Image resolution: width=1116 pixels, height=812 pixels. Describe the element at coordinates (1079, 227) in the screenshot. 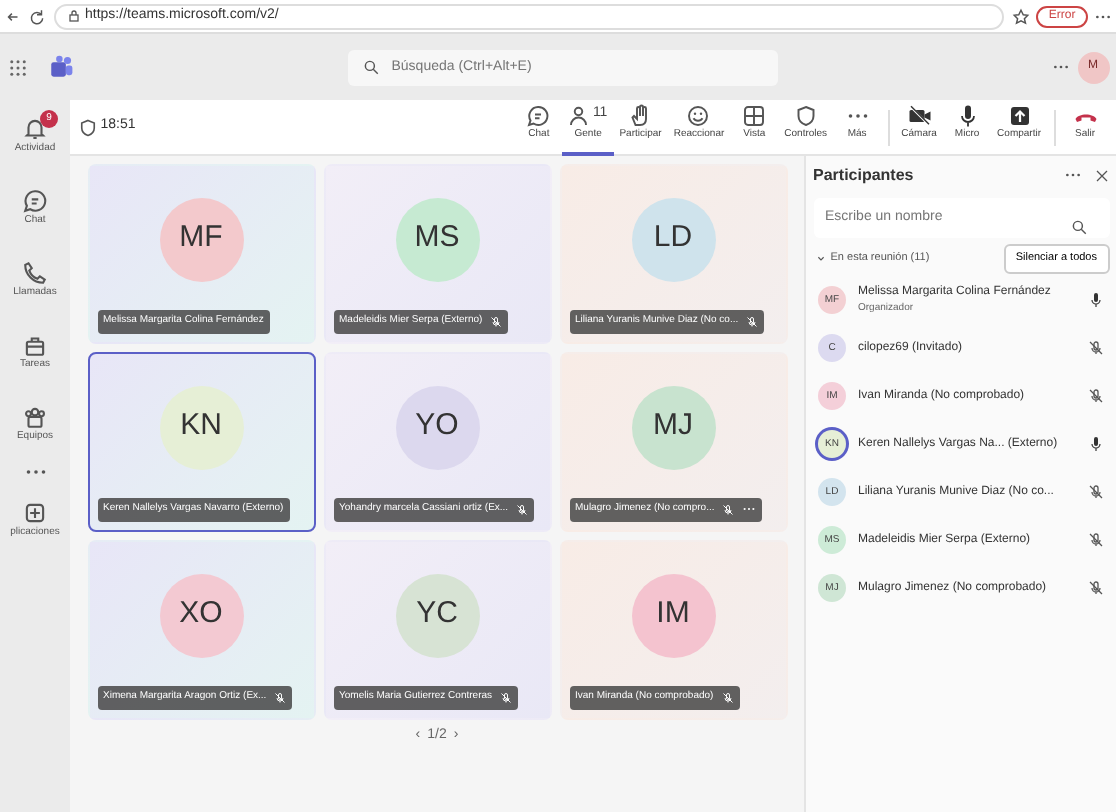

I see `search-icon` at that location.